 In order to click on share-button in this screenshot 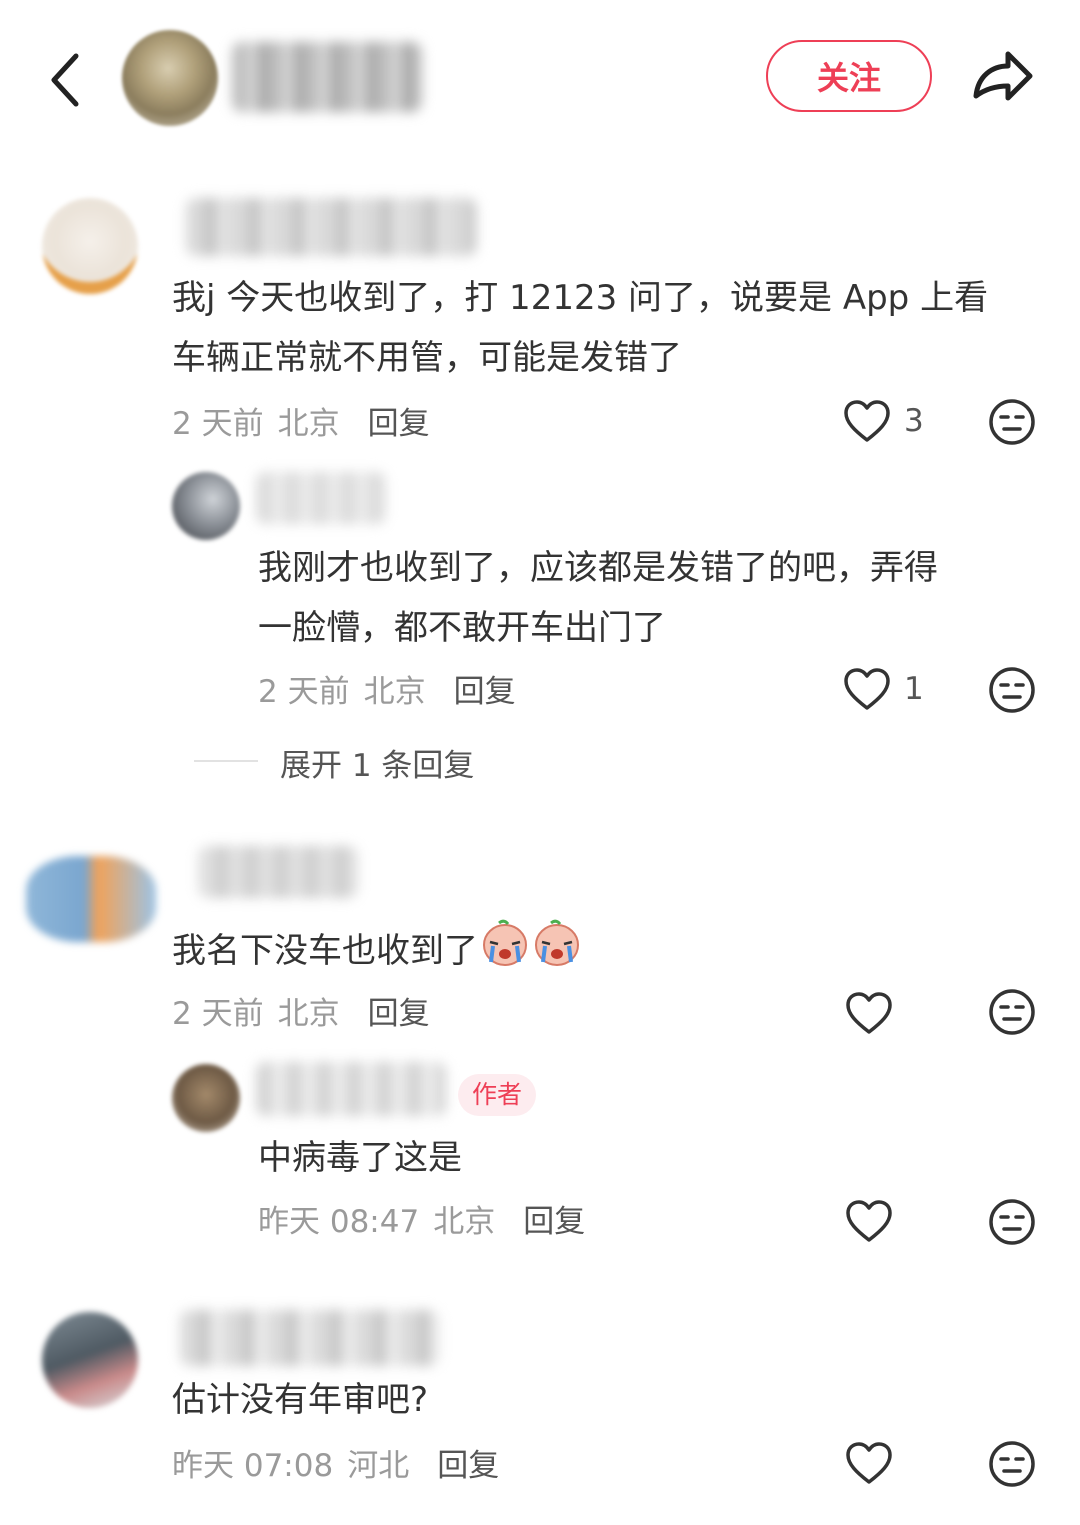, I will do `click(1003, 76)`.